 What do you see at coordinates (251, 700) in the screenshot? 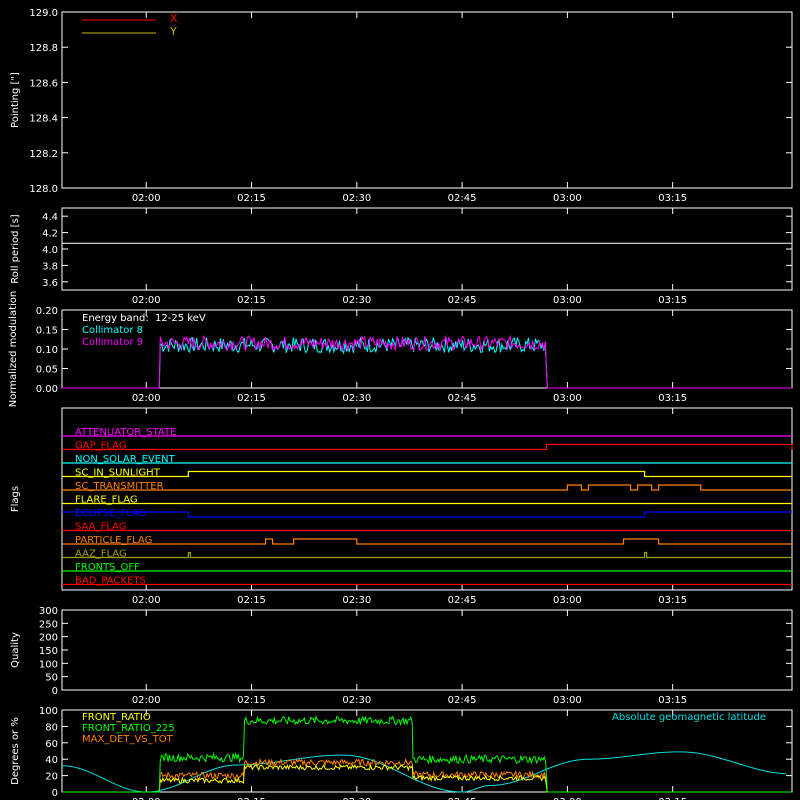
I see `x-tick-label-4-1: 02:15` at bounding box center [251, 700].